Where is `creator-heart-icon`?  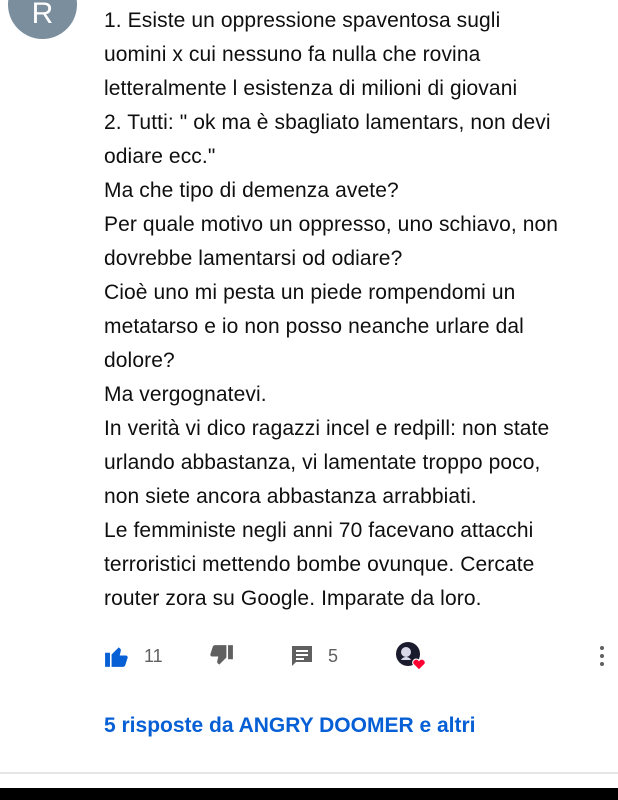 creator-heart-icon is located at coordinates (411, 656).